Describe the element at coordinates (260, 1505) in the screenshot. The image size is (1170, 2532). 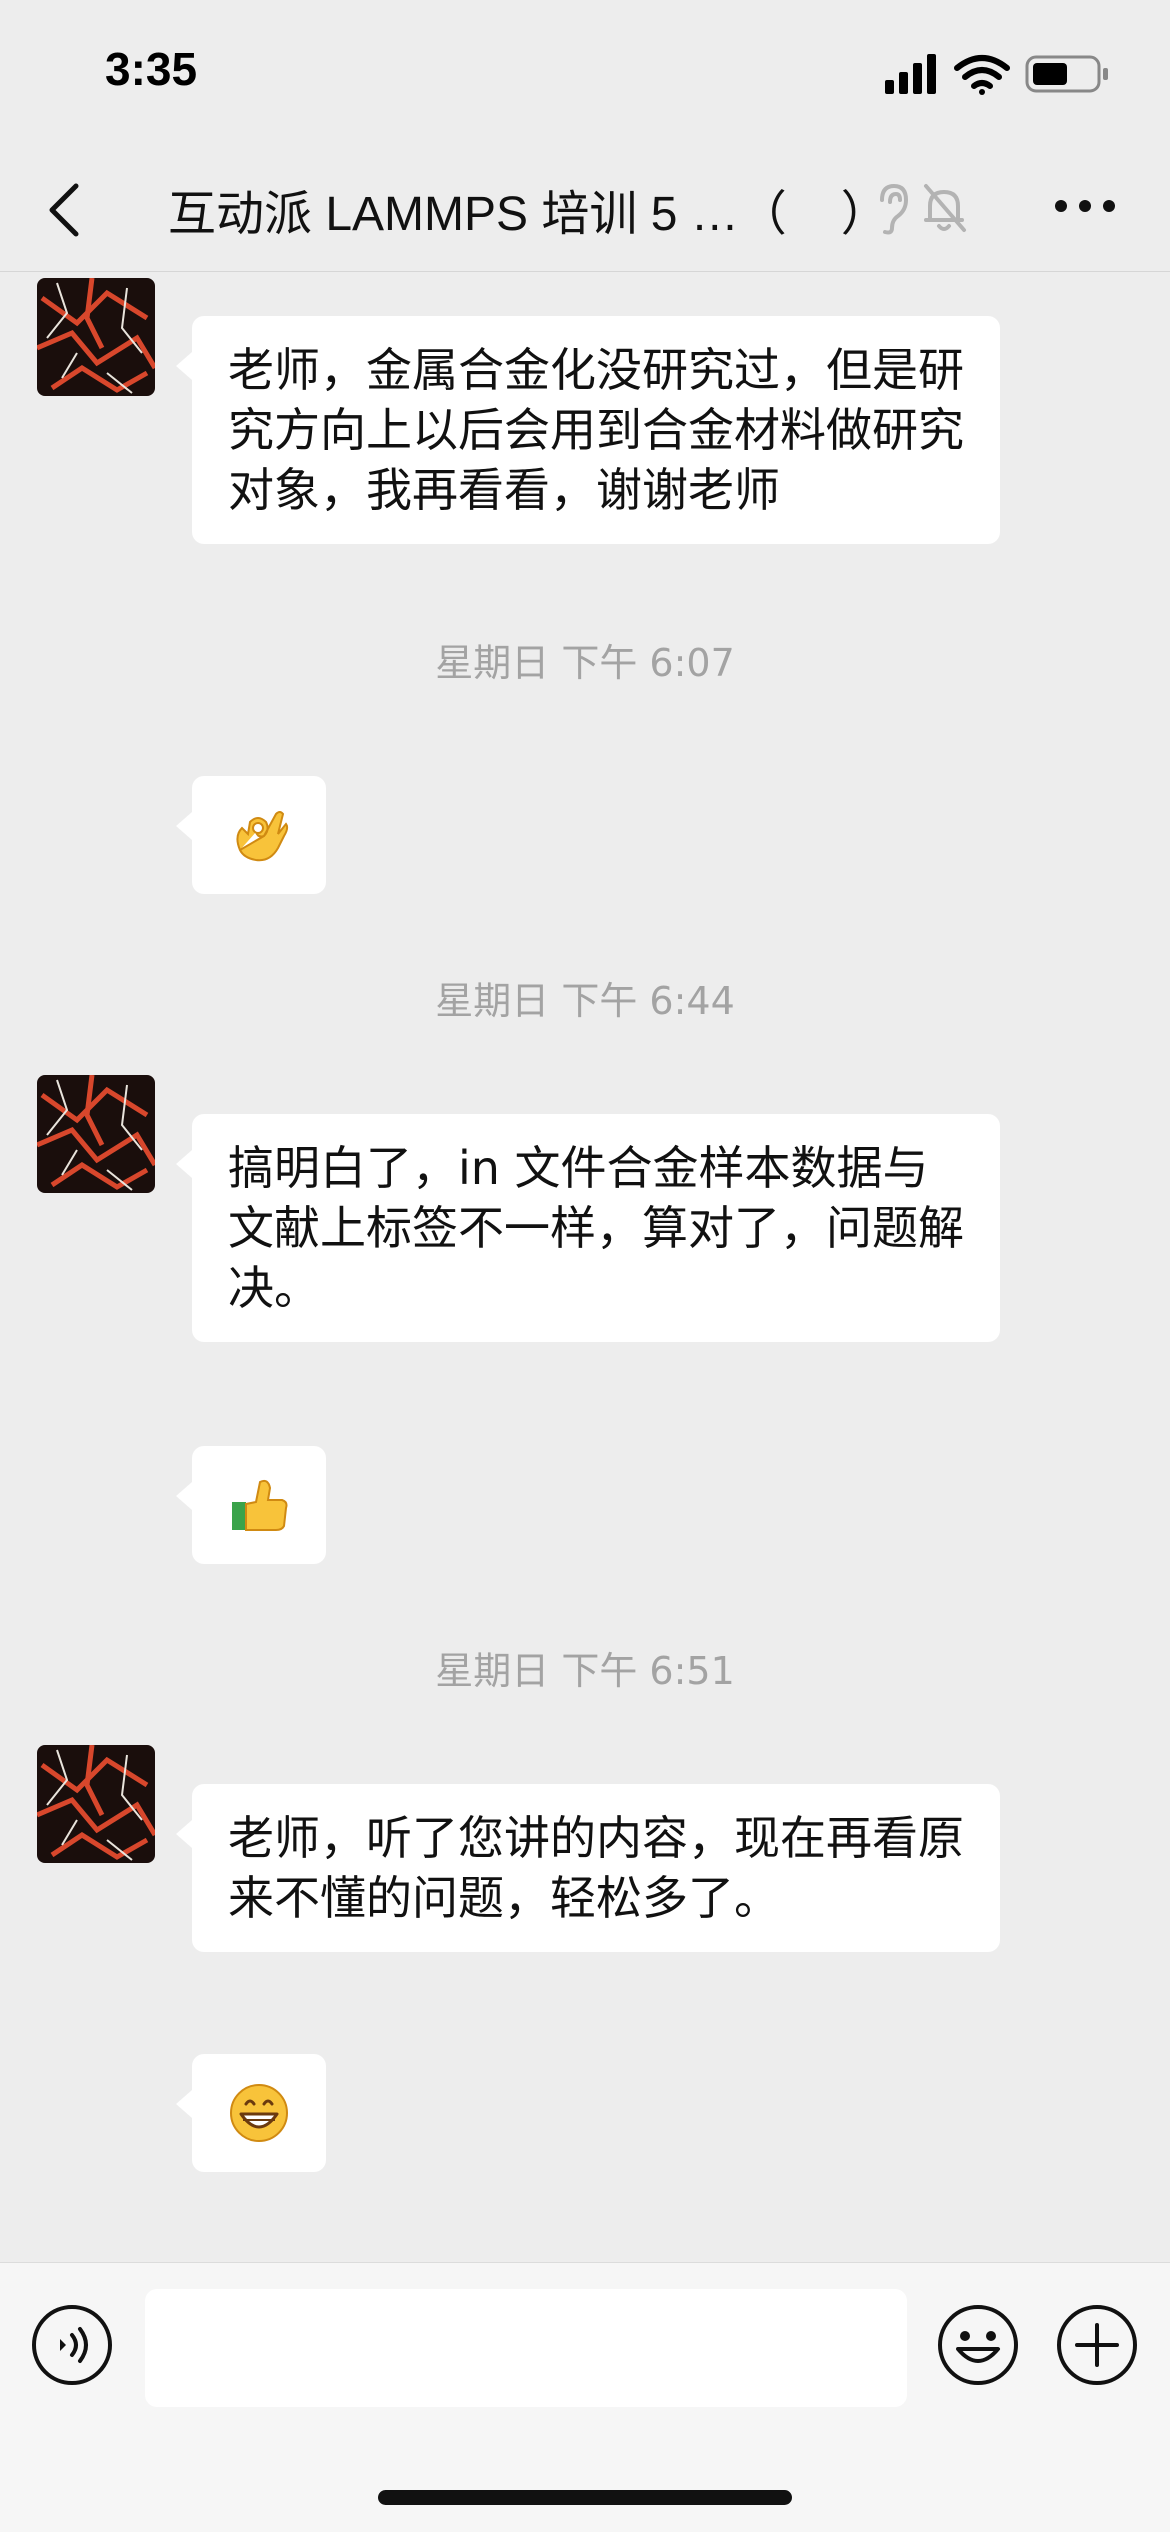
I see `thumbs-up-emoji-icon` at that location.